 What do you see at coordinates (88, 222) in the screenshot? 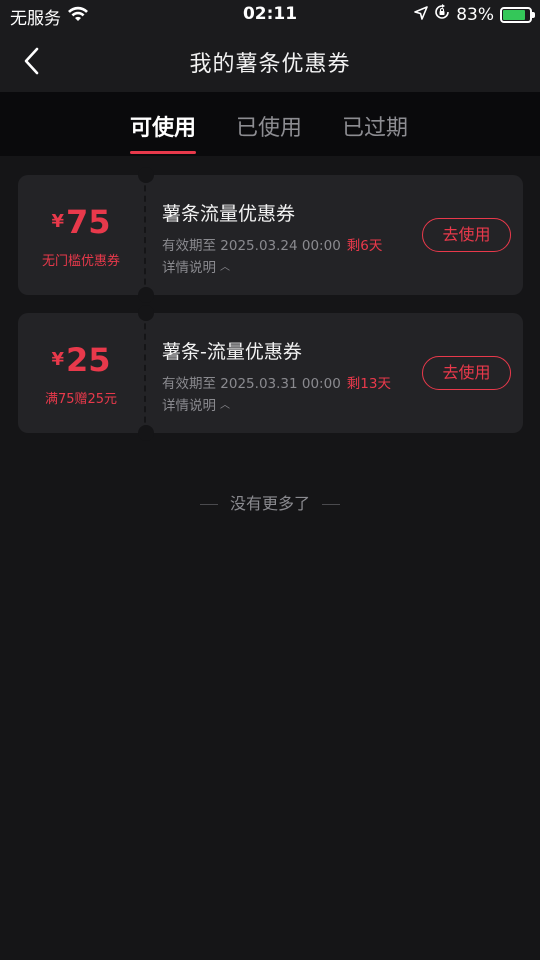
I see `amount-value: 75` at bounding box center [88, 222].